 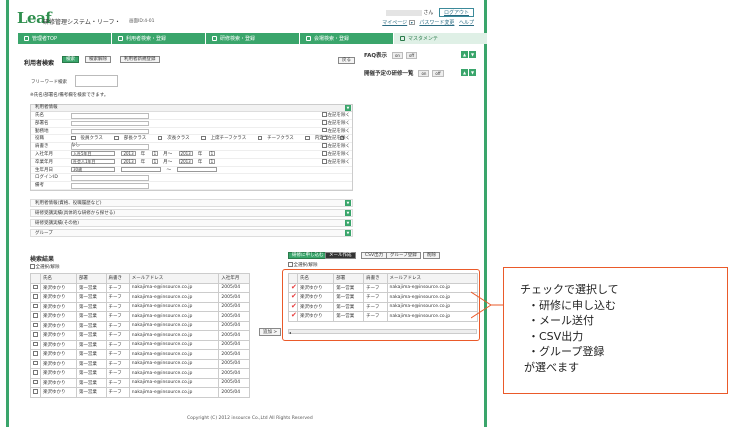 I want to click on main-nav: 管理者TOP 利用者検索・登録 研修検索・登録 会場検索・登録 マスタメンテ, so click(x=252, y=38).